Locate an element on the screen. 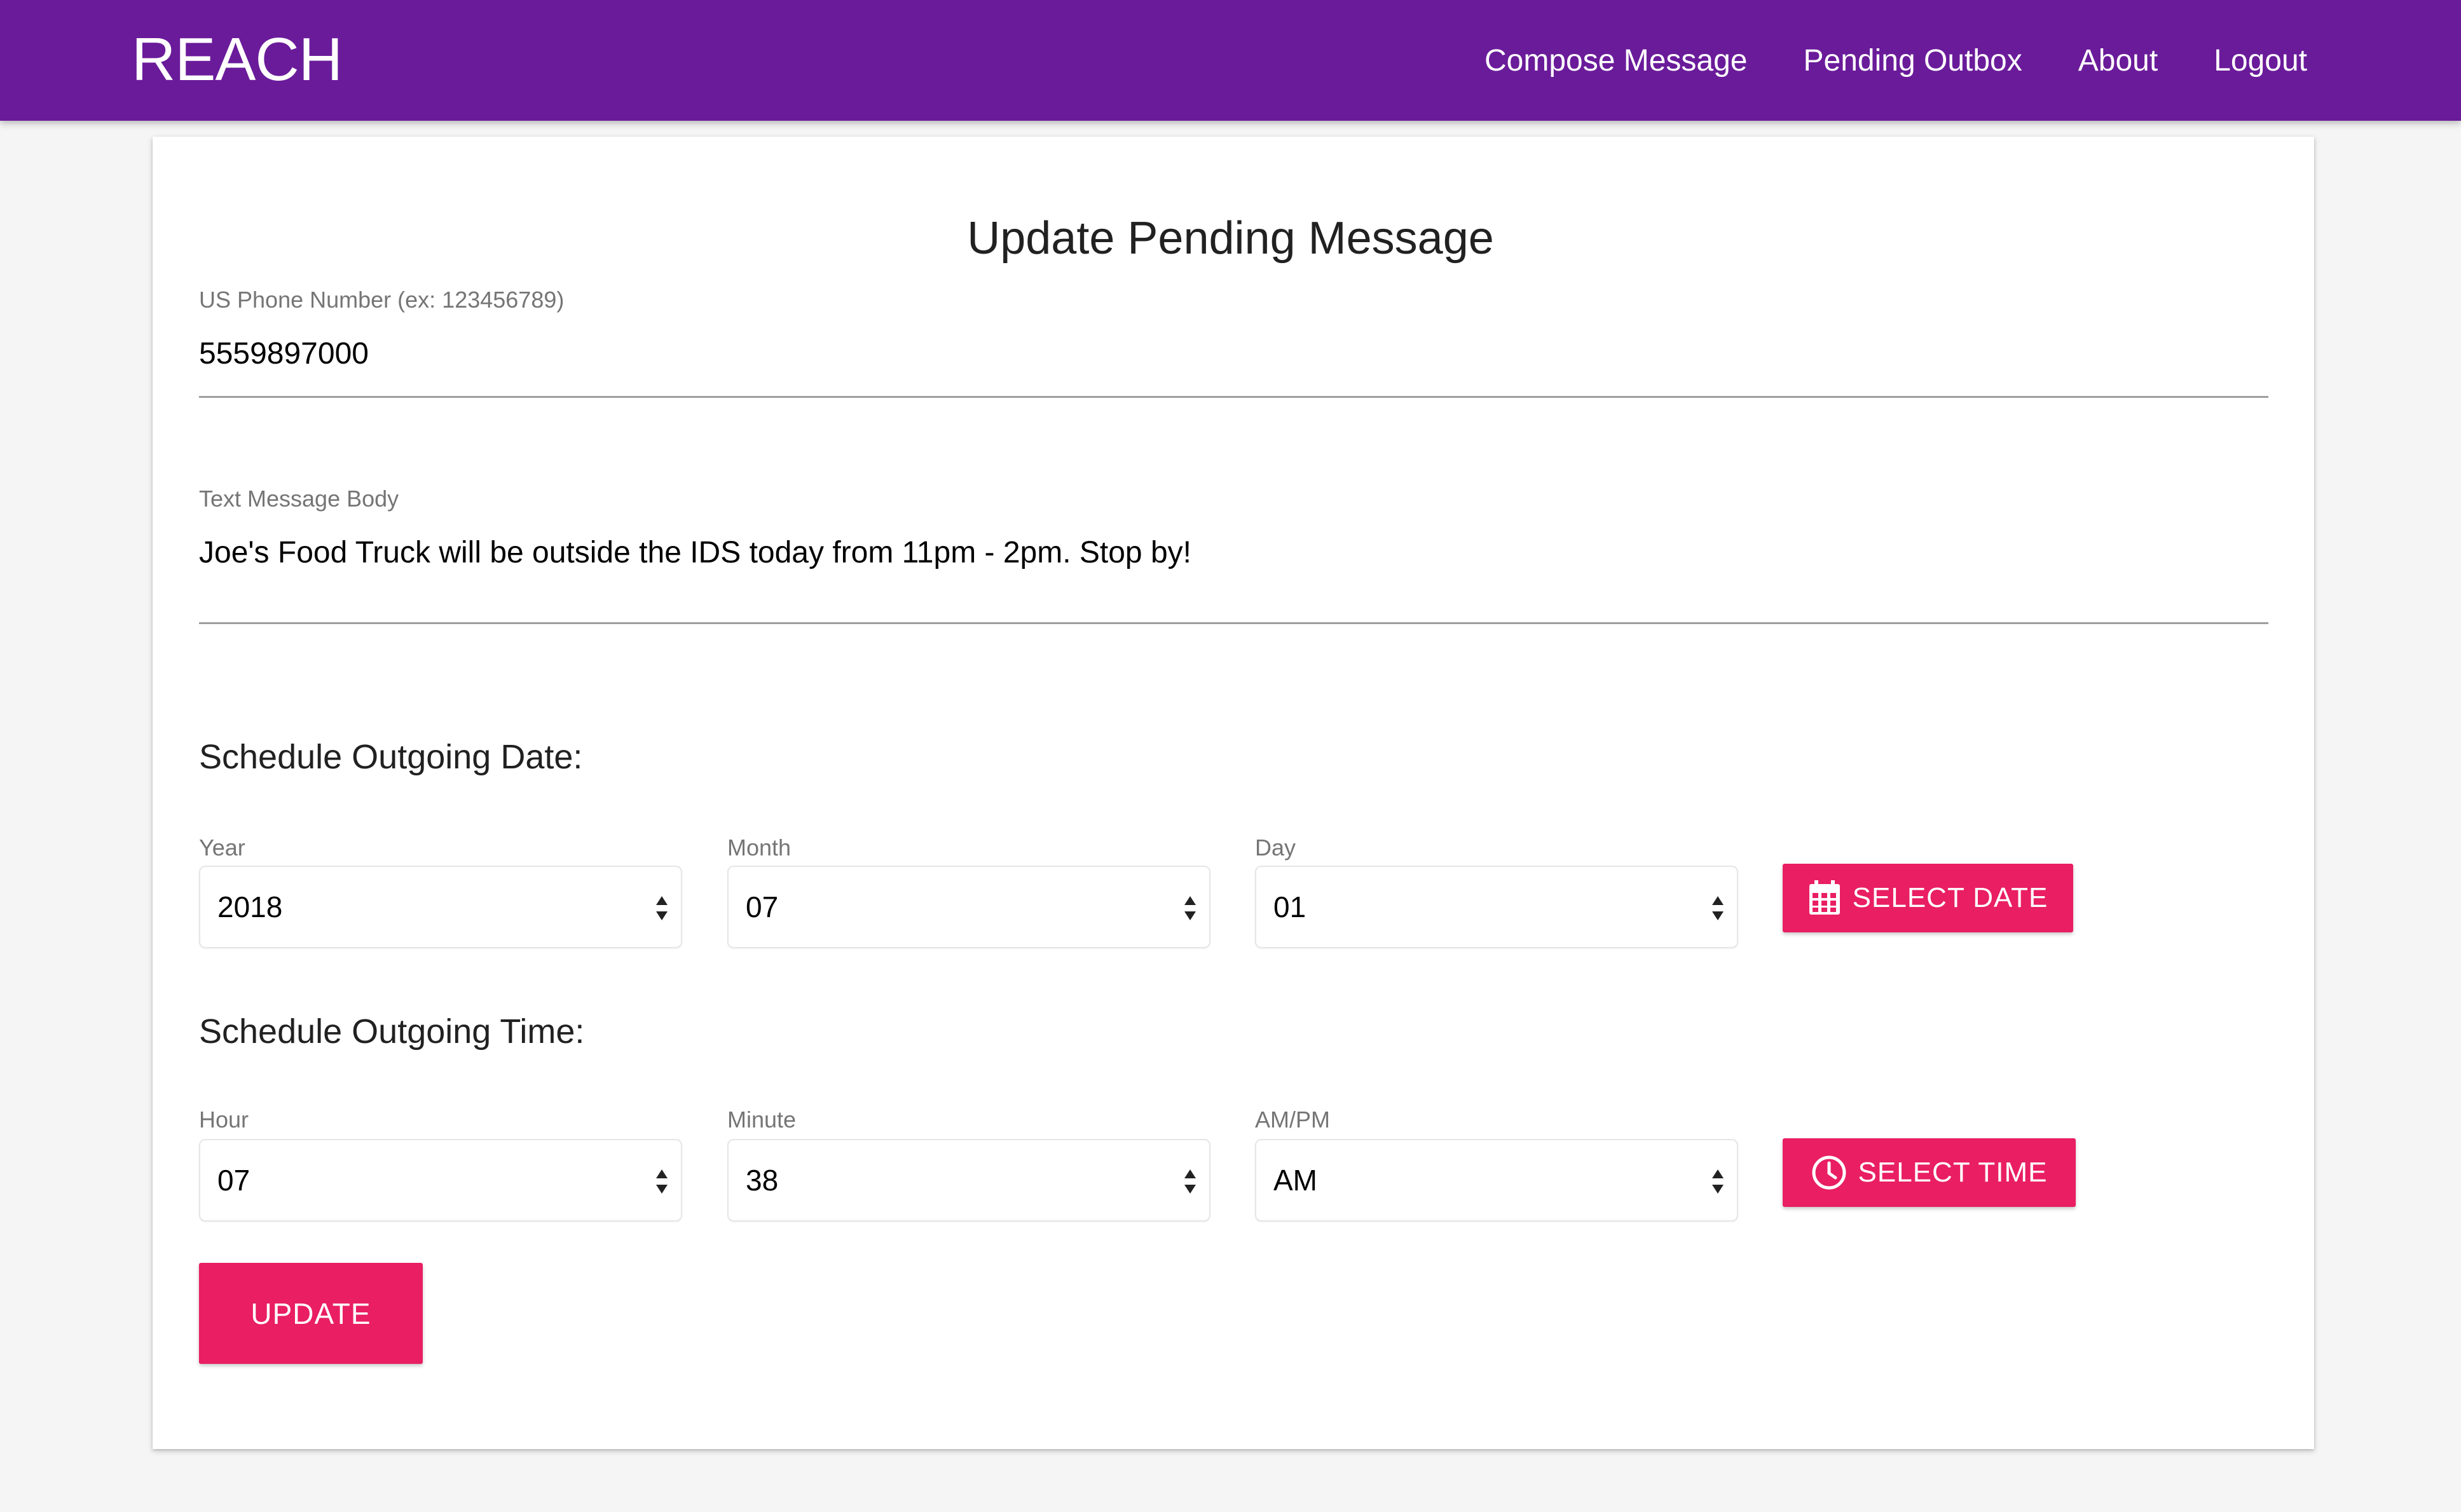 Image resolution: width=2461 pixels, height=1512 pixels. clock-icon is located at coordinates (1829, 1172).